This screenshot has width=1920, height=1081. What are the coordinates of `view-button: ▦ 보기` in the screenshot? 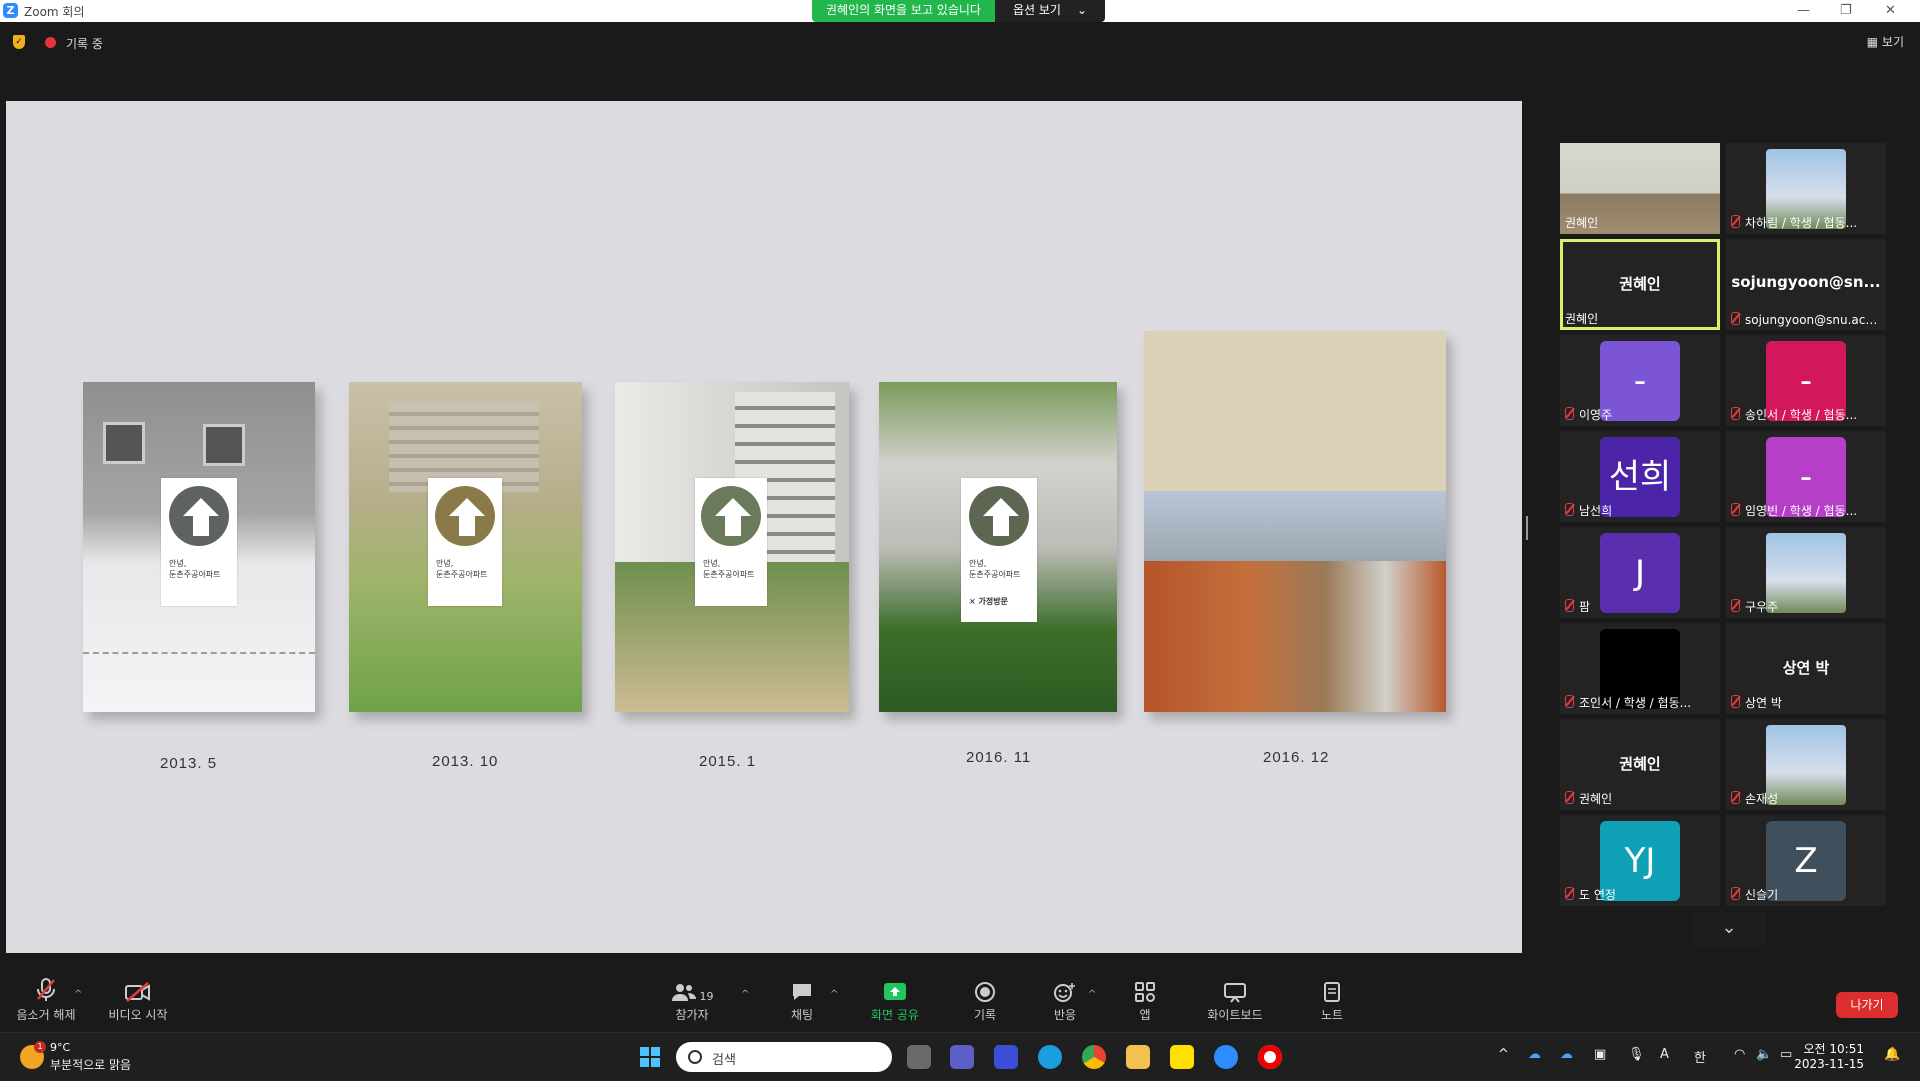 It's located at (1885, 41).